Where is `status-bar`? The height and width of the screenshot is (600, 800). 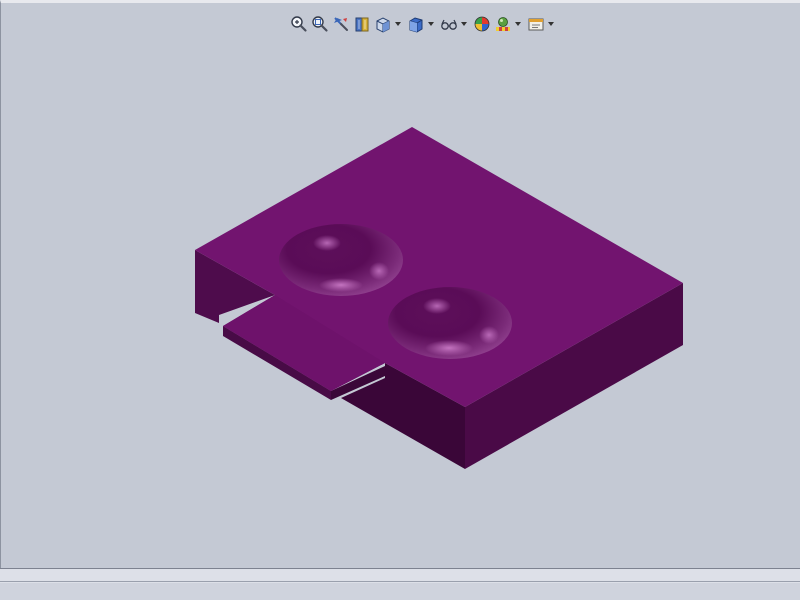 status-bar is located at coordinates (400, 584).